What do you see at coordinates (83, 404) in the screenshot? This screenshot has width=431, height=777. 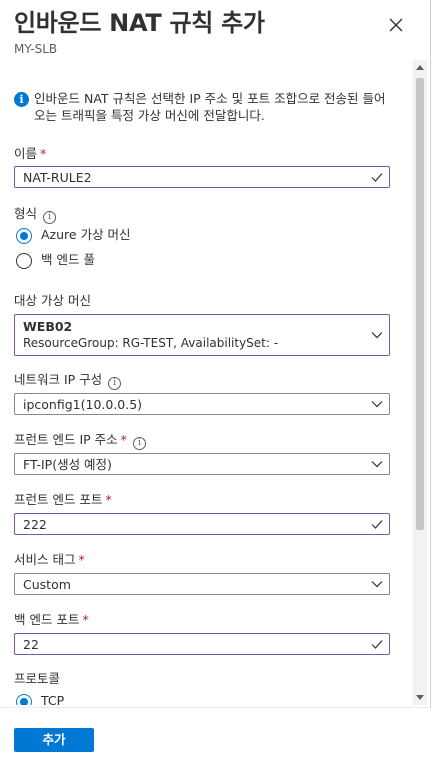 I see `network-ip-value: ipconfig1(10.0.0.5)` at bounding box center [83, 404].